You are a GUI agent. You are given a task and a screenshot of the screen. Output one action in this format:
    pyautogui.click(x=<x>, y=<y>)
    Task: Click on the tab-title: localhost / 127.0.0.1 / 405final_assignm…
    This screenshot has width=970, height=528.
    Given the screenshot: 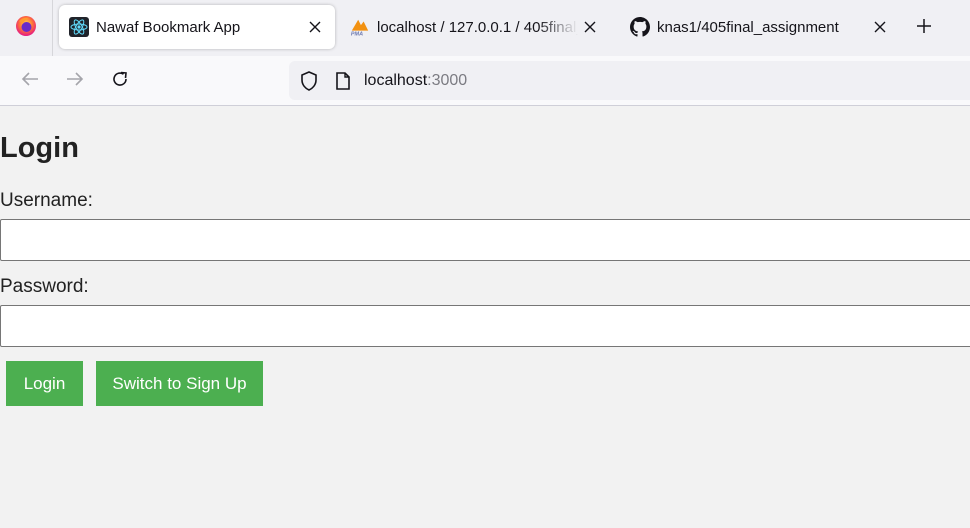 What is the action you would take?
    pyautogui.click(x=477, y=27)
    